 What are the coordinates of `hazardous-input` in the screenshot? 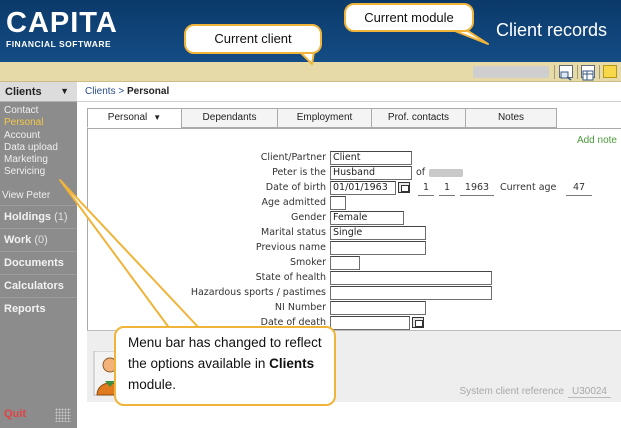 It's located at (411, 293).